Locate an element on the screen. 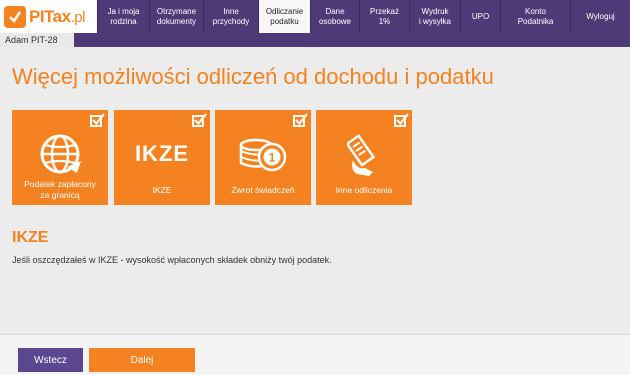  nav-inne-przychody: Inne przychody is located at coordinates (231, 16).